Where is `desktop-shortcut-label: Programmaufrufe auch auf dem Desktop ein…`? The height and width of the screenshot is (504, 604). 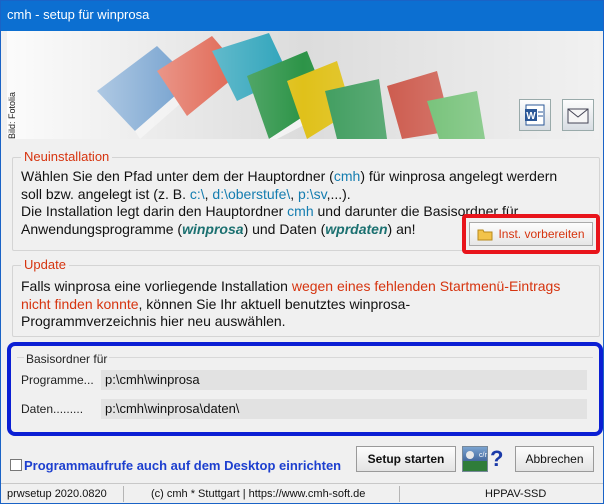 desktop-shortcut-label: Programmaufrufe auch auf dem Desktop ein… is located at coordinates (182, 465).